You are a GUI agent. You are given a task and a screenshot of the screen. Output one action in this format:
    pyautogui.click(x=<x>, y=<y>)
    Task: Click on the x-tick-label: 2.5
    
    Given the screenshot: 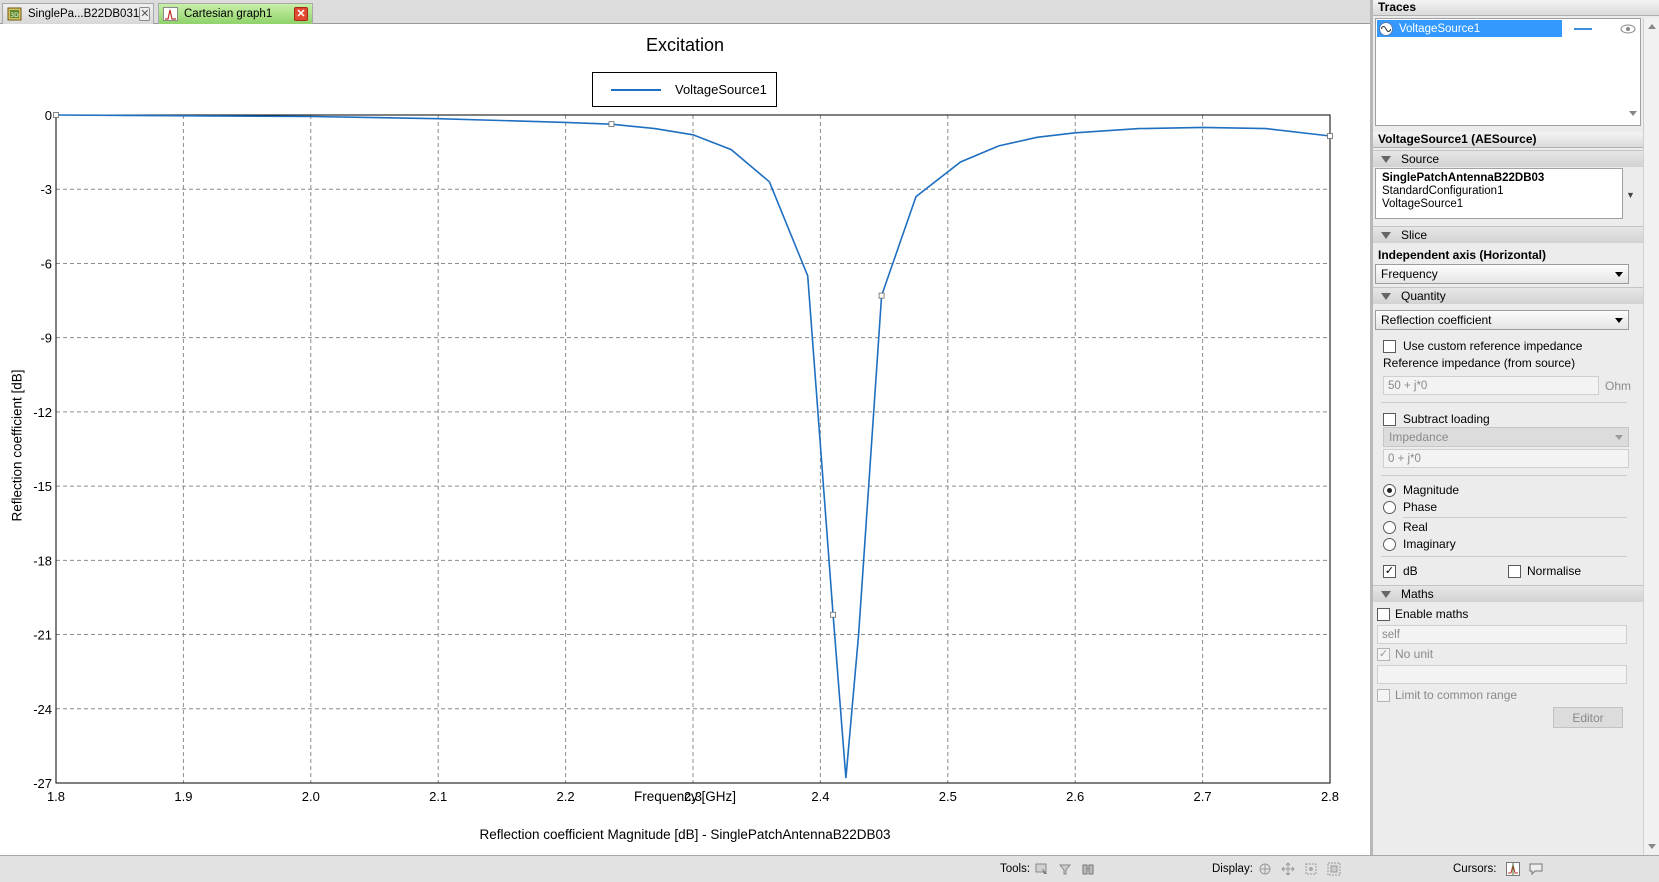 What is the action you would take?
    pyautogui.click(x=948, y=796)
    